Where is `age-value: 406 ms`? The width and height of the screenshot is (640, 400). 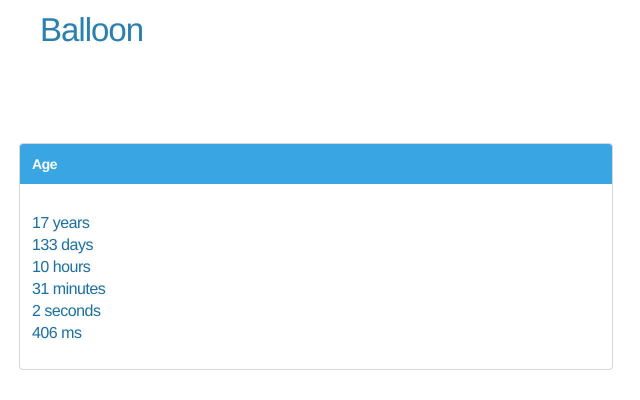 age-value: 406 ms is located at coordinates (57, 334).